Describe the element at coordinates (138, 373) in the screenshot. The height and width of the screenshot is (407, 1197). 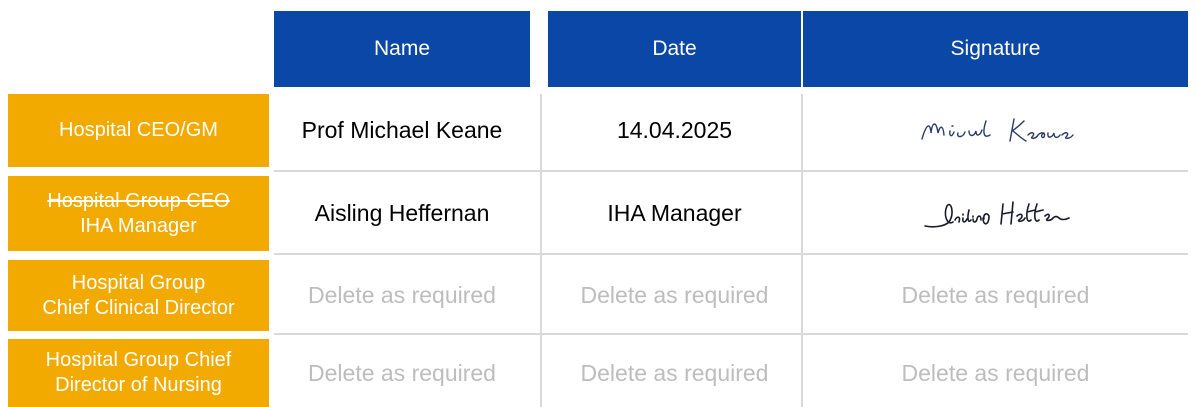
I see `row-label-chief-director-nursing: Hospital Group Chief Director of Nursing` at that location.